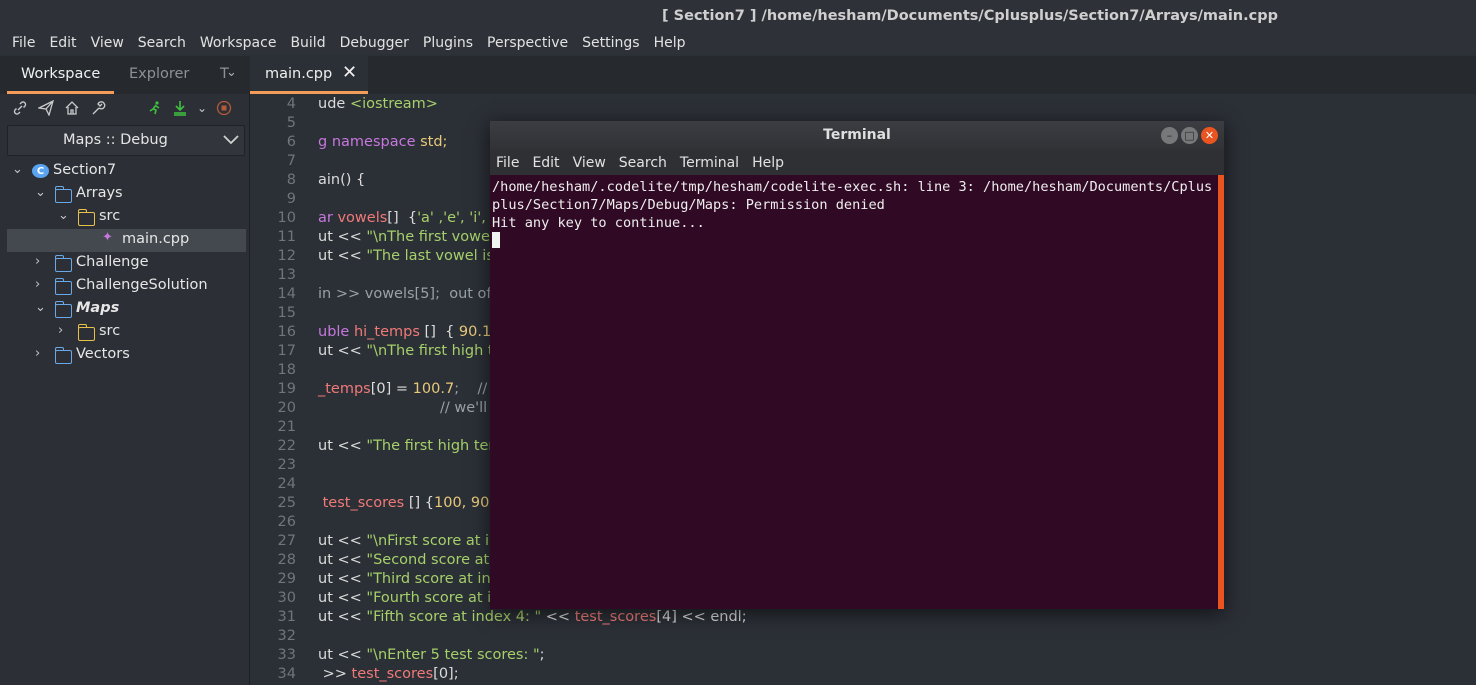  Describe the element at coordinates (768, 163) in the screenshot. I see `terminal-menu-help: Help` at that location.